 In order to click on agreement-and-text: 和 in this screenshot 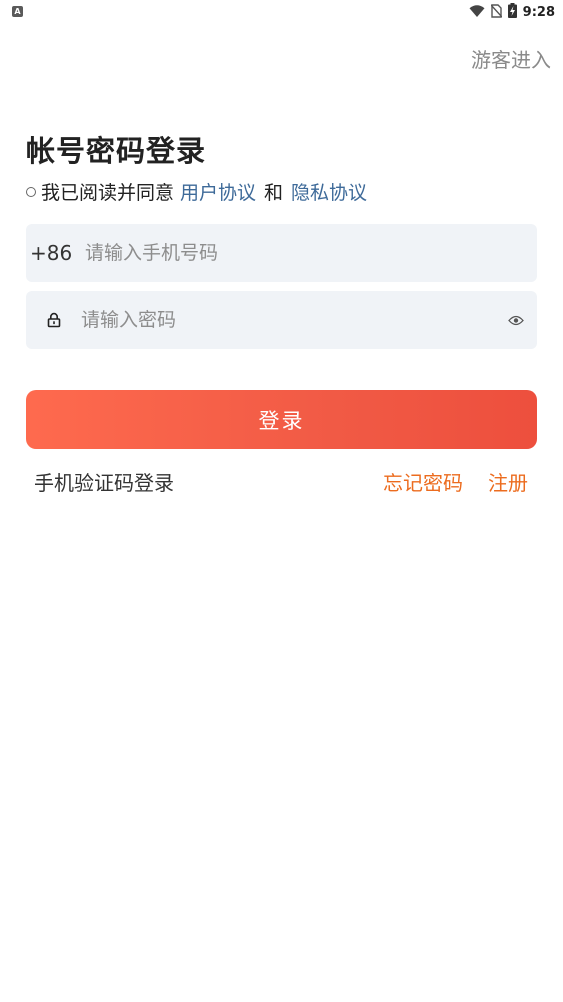, I will do `click(274, 193)`.